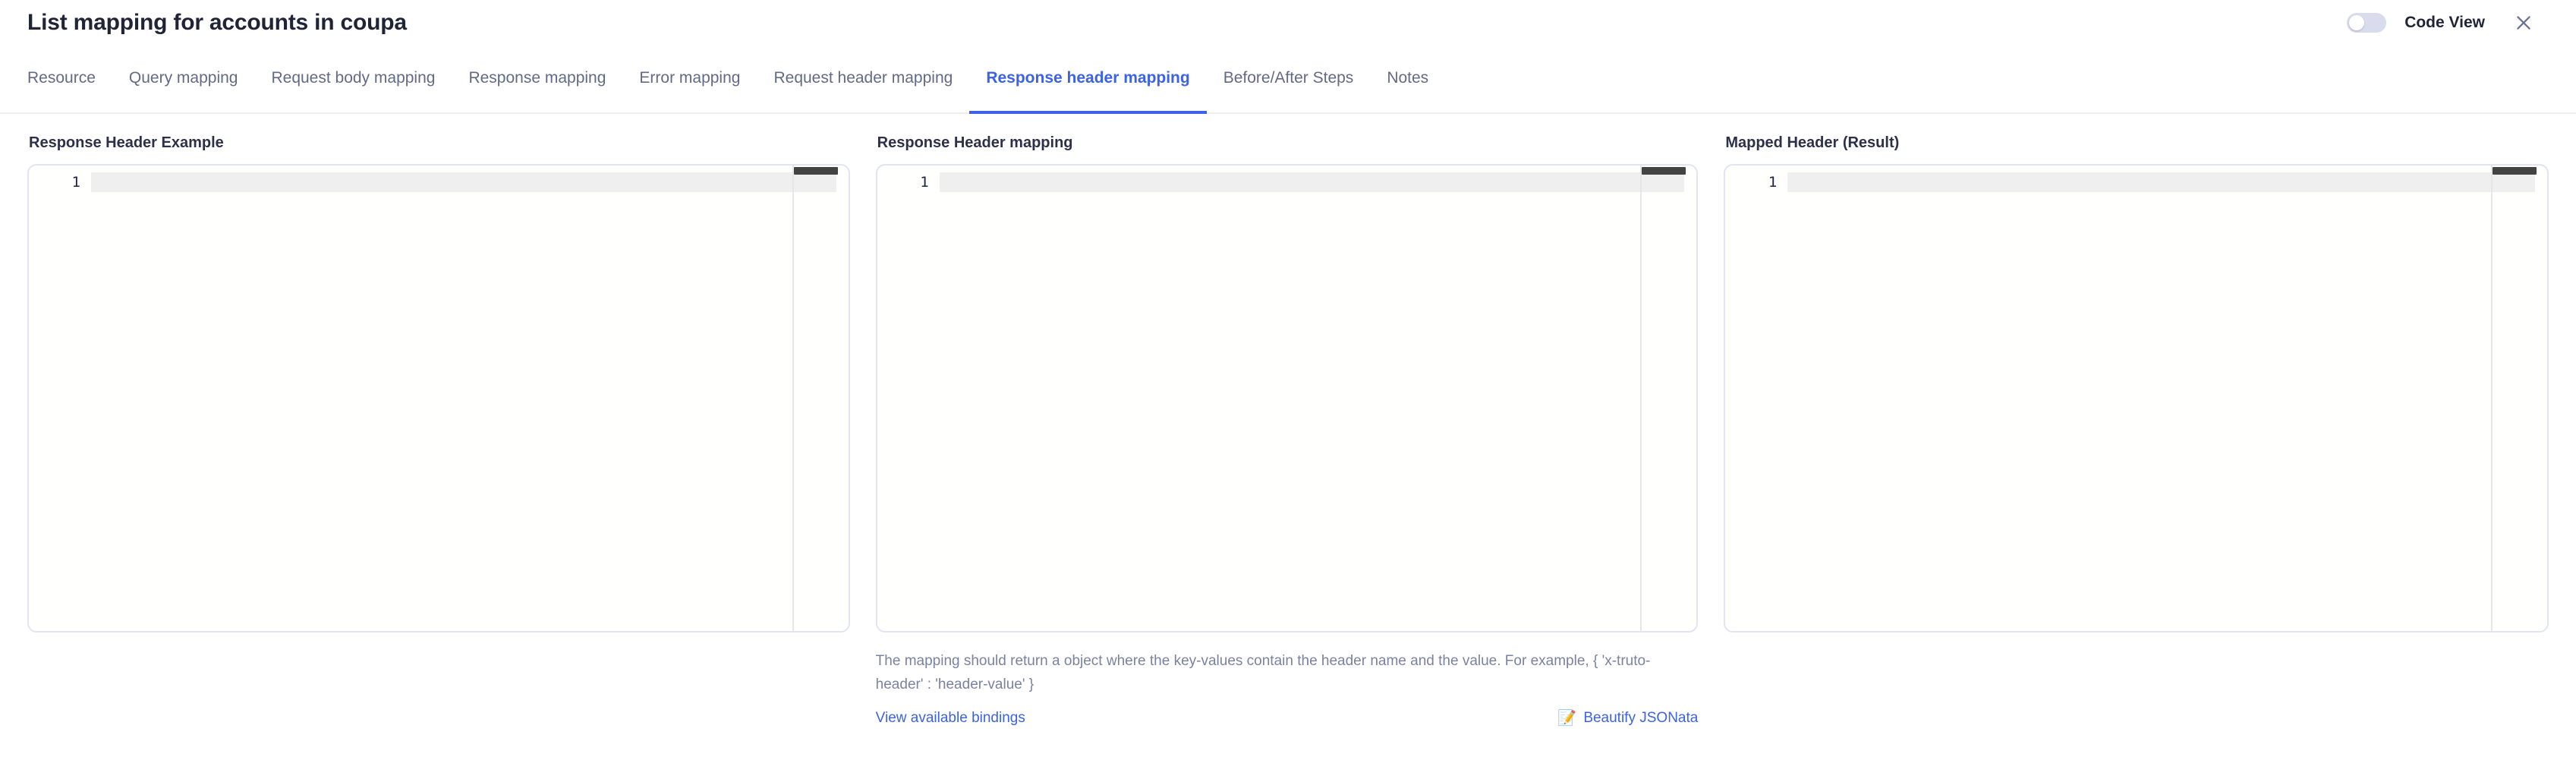 The height and width of the screenshot is (776, 2576). What do you see at coordinates (1641, 718) in the screenshot?
I see `beautify-jsonata-label: Beautify JSONata` at bounding box center [1641, 718].